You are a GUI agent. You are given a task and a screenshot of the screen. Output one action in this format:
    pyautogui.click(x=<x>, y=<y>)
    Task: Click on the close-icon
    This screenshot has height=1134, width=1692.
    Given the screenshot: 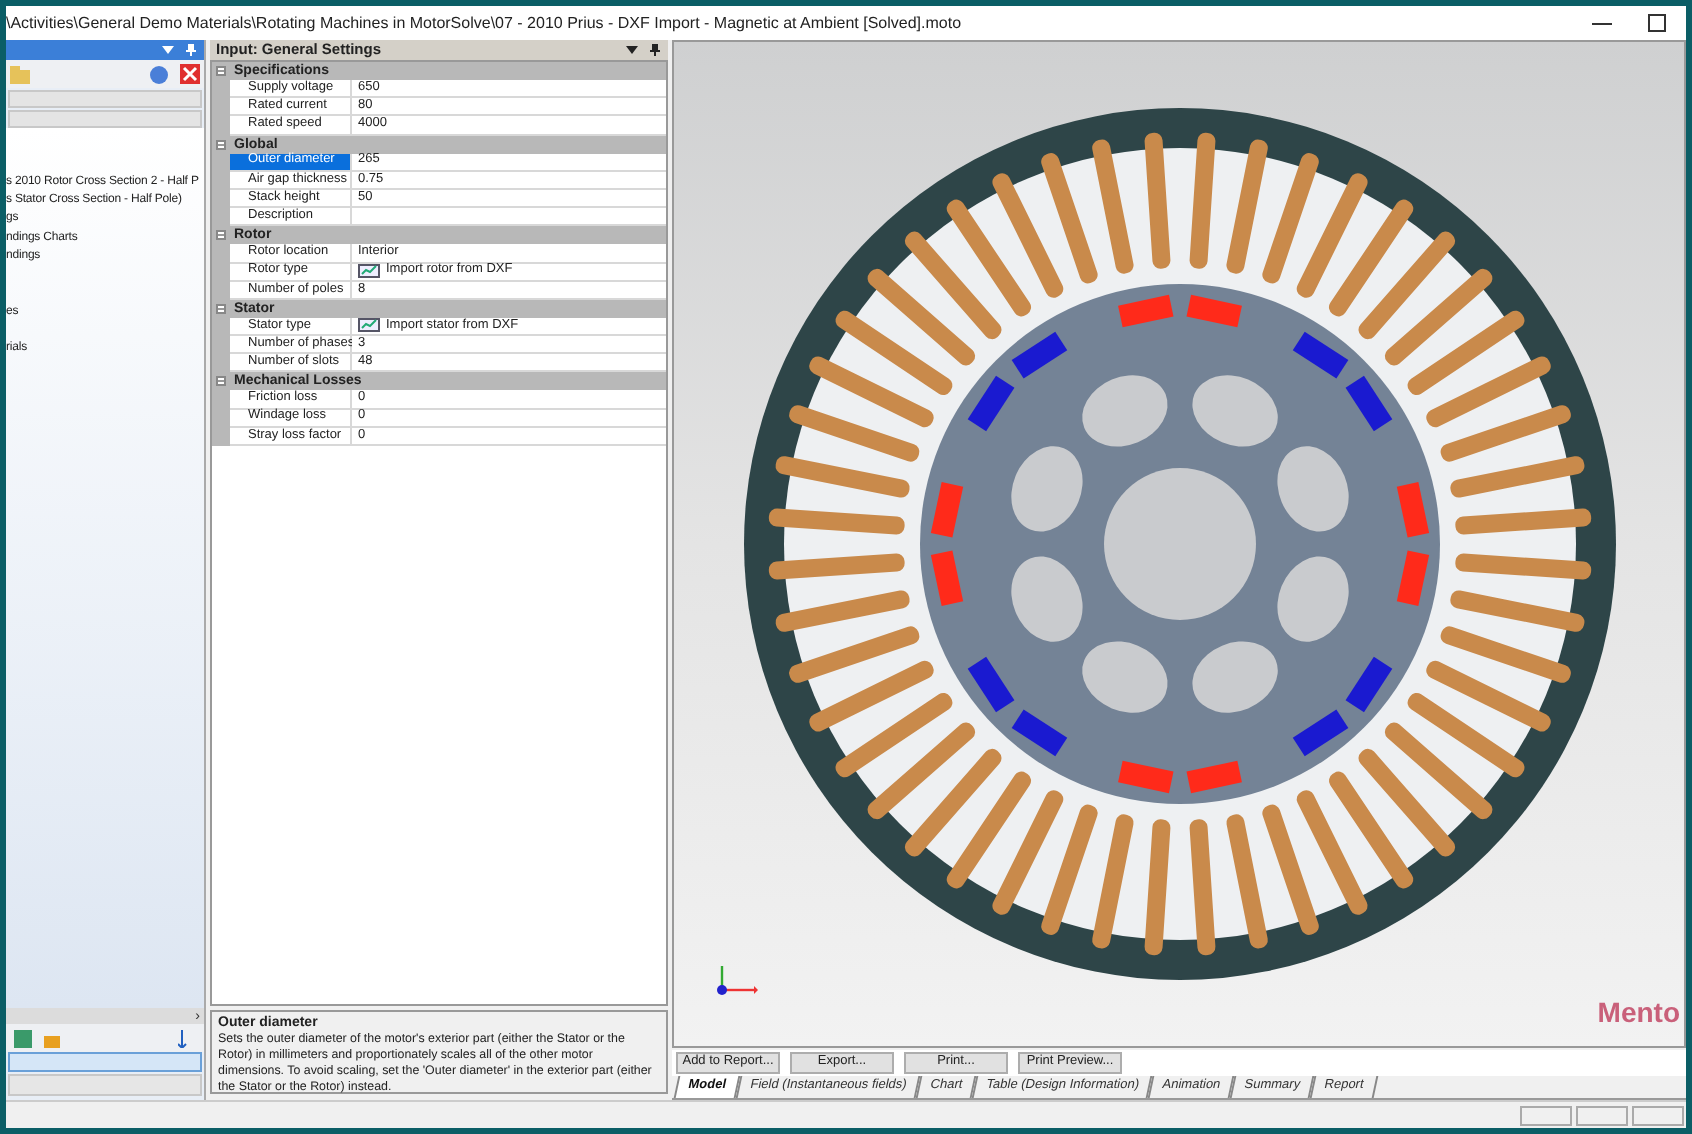 What is the action you would take?
    pyautogui.click(x=190, y=74)
    